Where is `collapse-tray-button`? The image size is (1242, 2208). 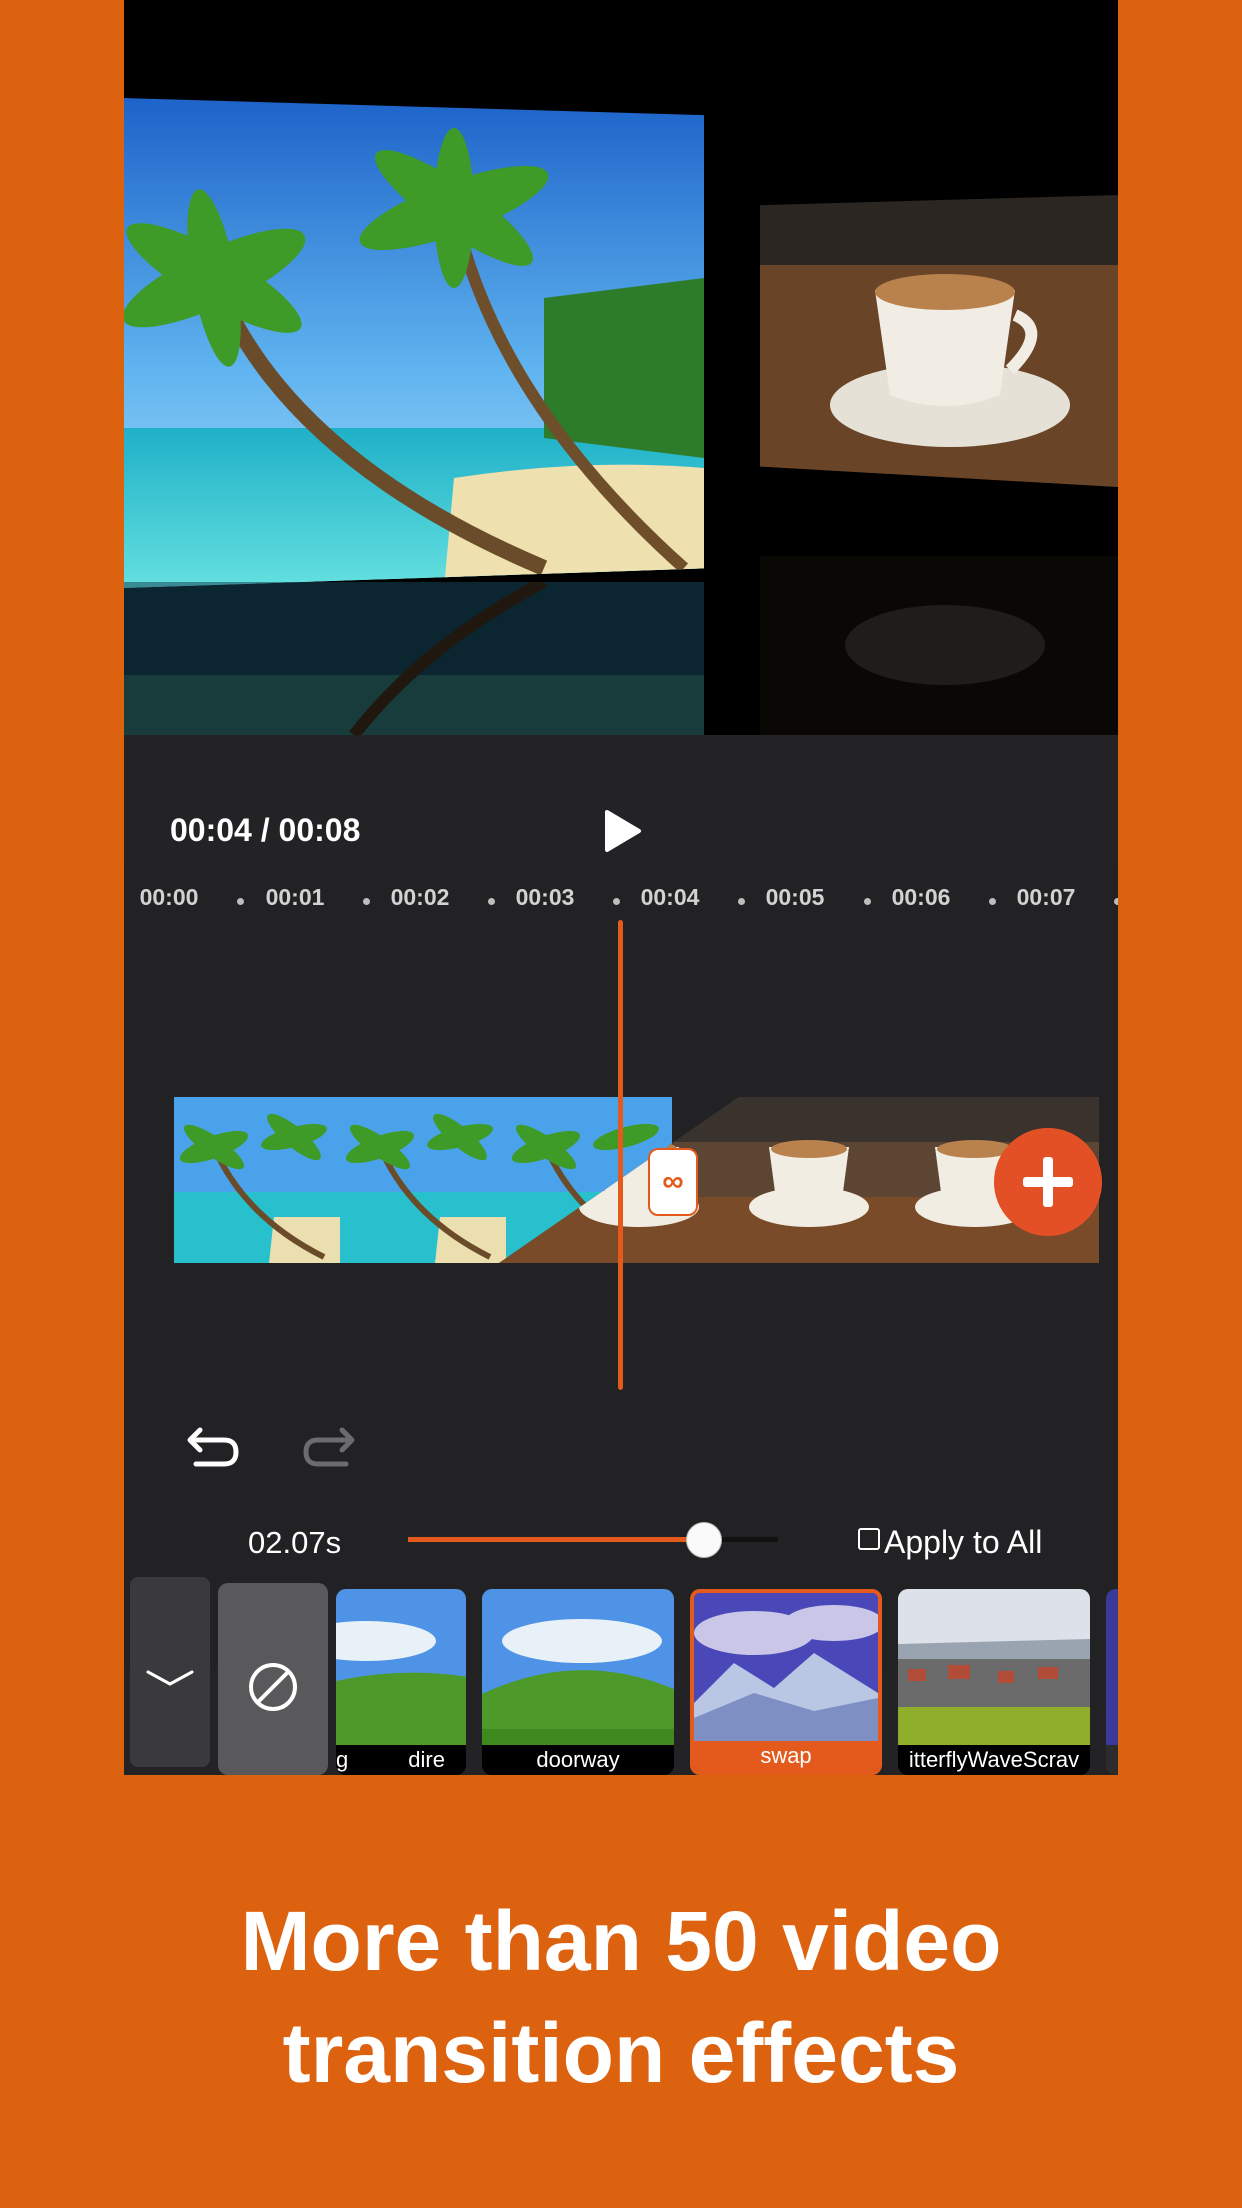 collapse-tray-button is located at coordinates (170, 1672).